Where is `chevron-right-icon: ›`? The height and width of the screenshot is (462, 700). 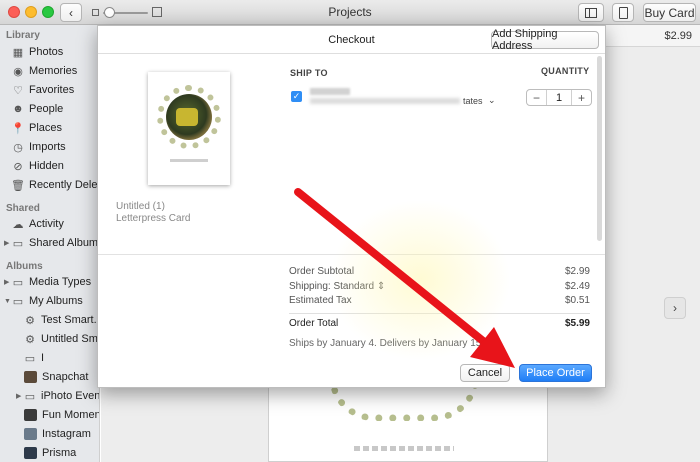
chevron-right-icon: › is located at coordinates (675, 308).